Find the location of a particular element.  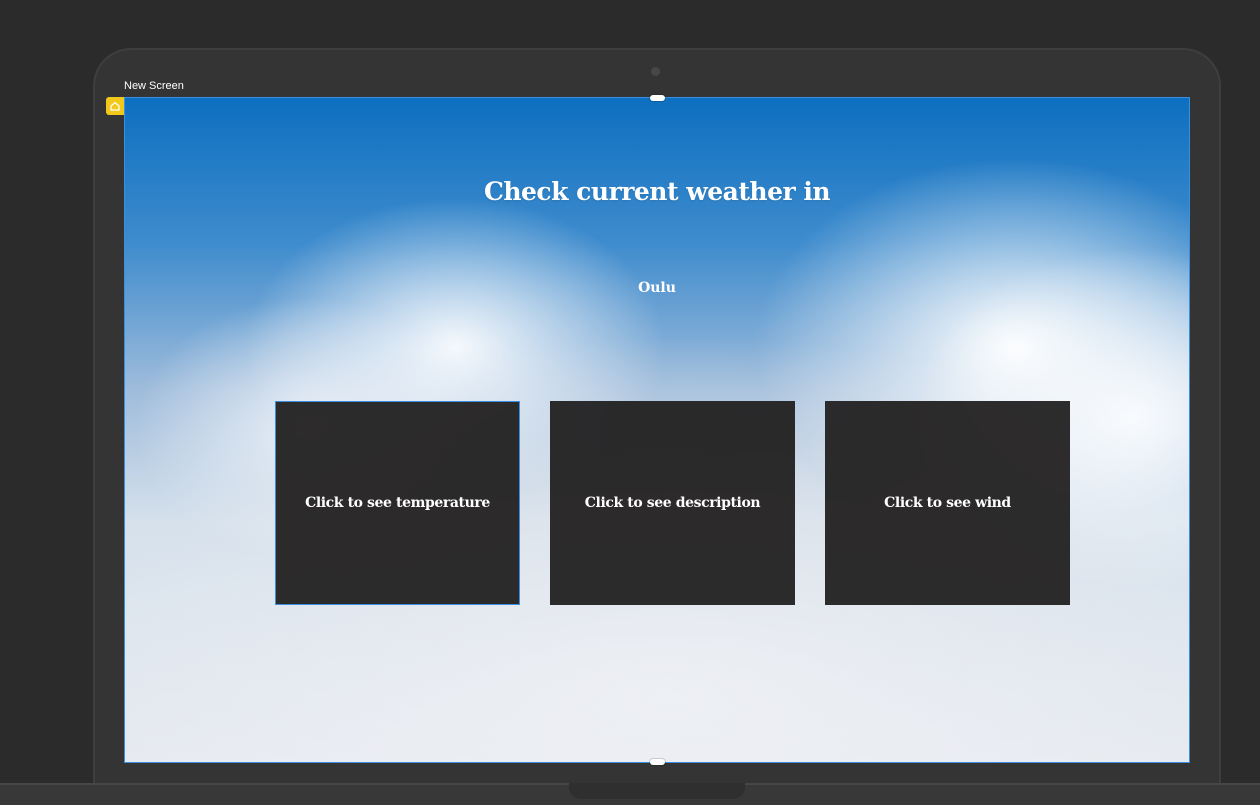

camera-dot is located at coordinates (655, 71).